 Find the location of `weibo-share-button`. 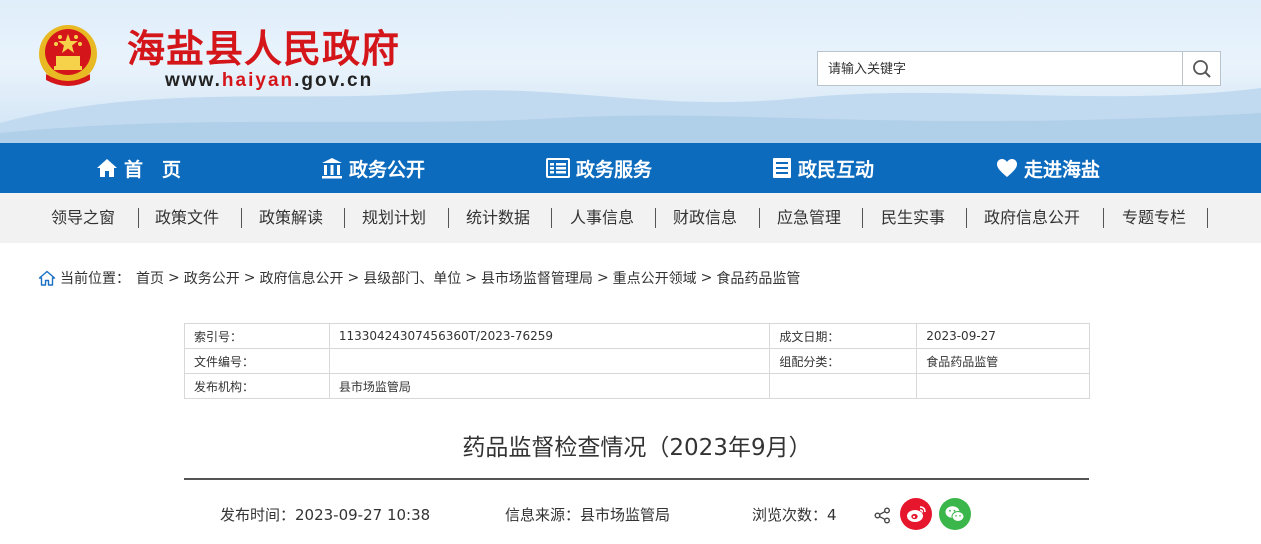

weibo-share-button is located at coordinates (916, 514).